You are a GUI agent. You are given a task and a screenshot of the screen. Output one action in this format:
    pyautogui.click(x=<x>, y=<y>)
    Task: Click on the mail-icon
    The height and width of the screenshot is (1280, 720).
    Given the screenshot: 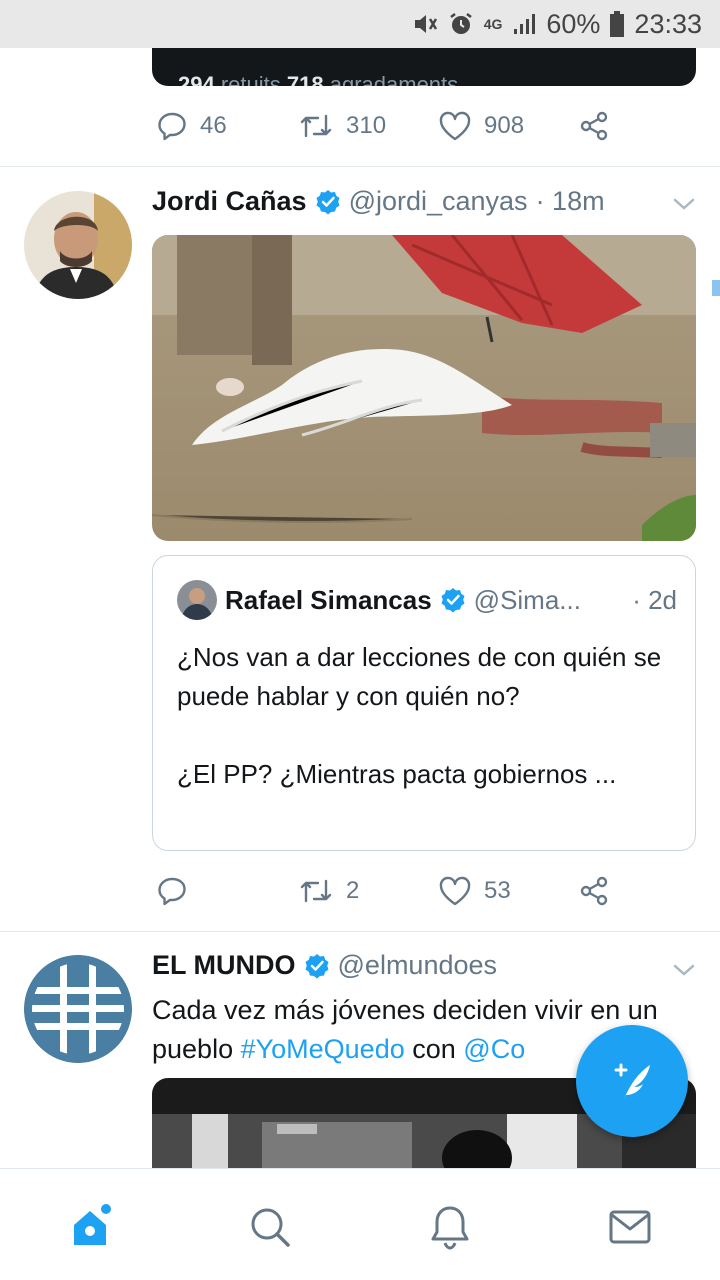 What is the action you would take?
    pyautogui.click(x=630, y=1227)
    